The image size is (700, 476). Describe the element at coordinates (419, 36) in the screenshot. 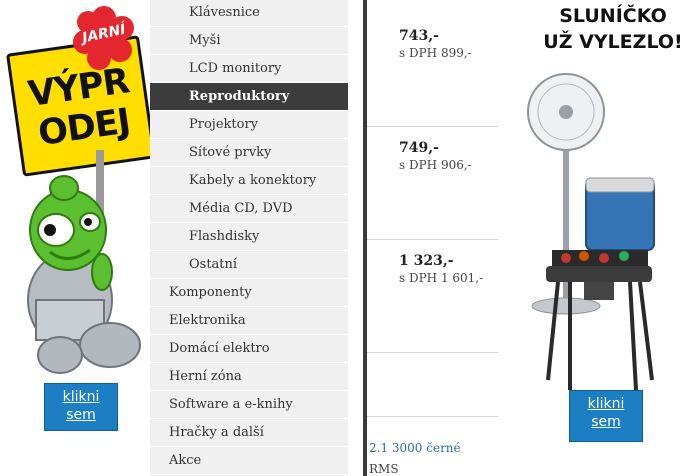

I see `product-price: 743,-` at that location.